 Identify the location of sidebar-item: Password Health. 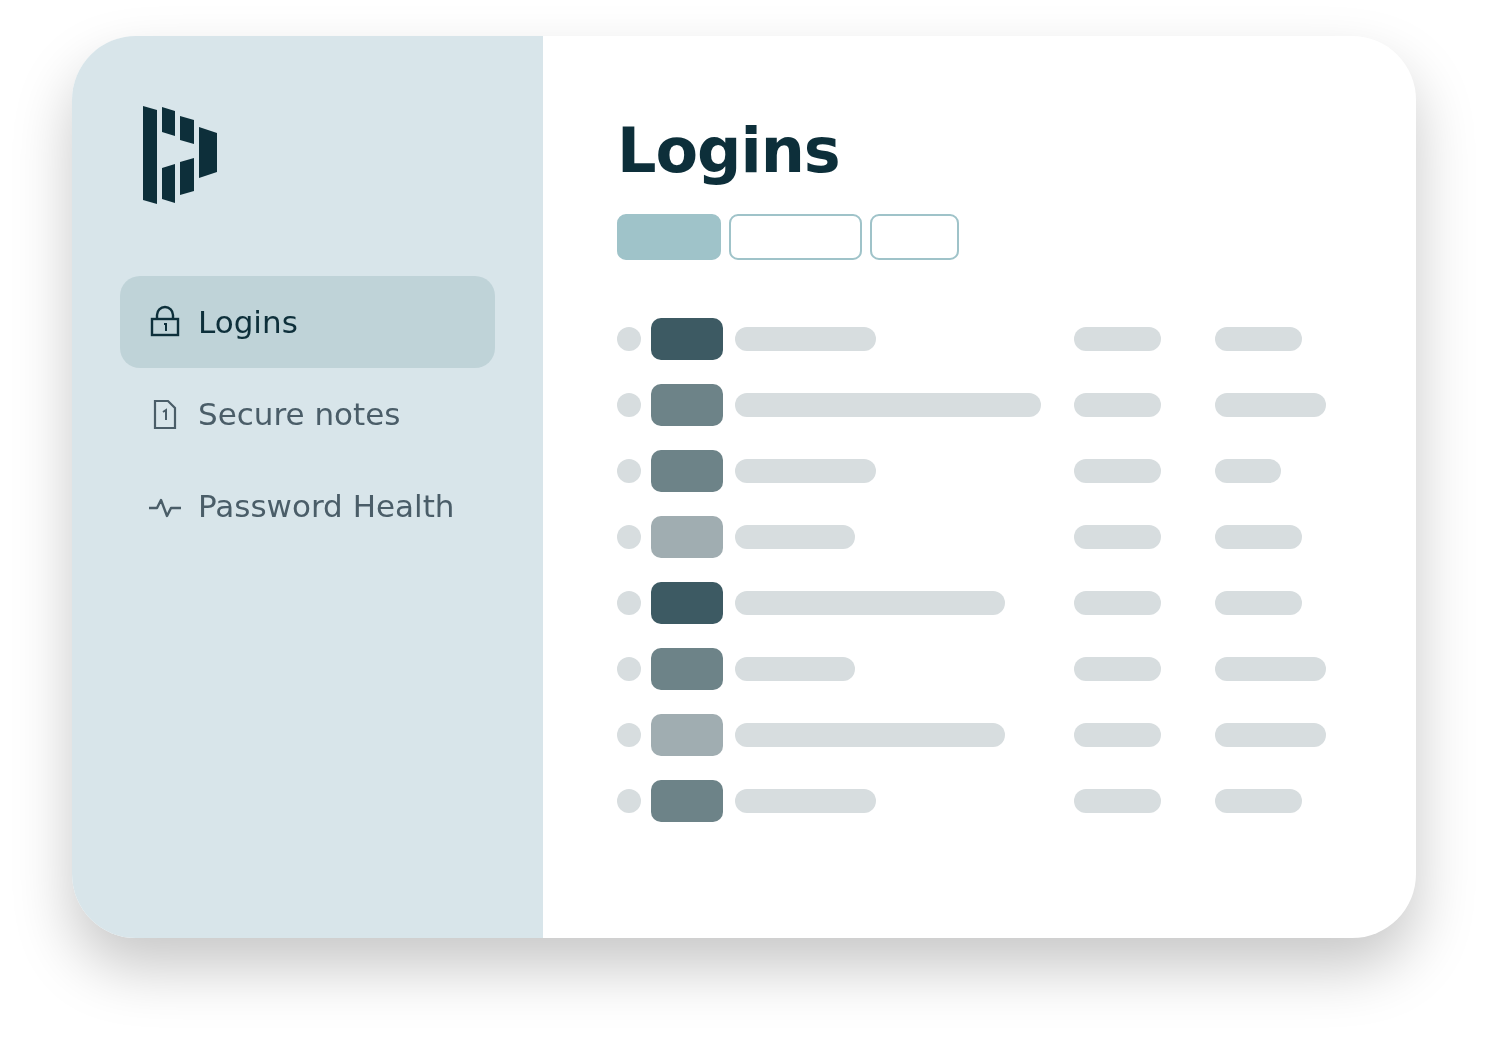
(307, 506).